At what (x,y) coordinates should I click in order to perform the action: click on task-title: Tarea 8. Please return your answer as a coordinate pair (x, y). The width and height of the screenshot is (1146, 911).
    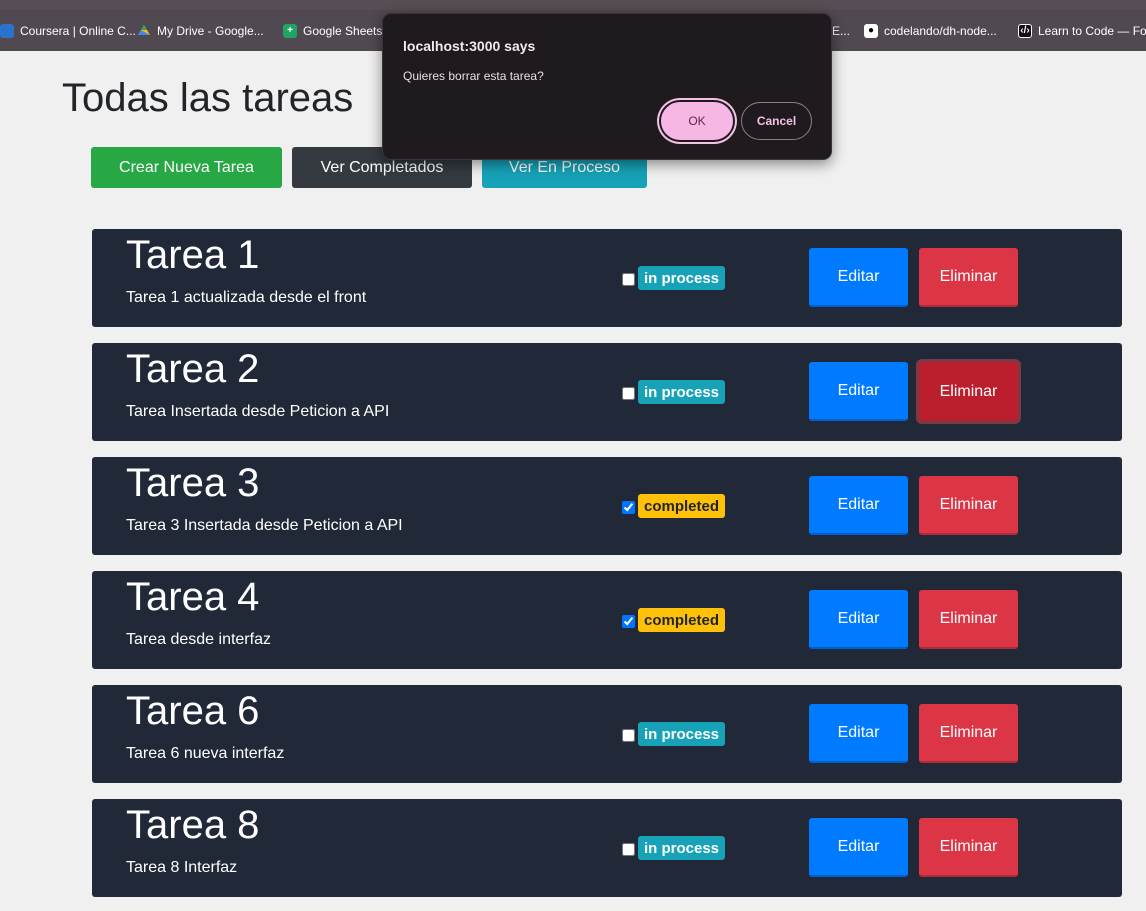
    Looking at the image, I should click on (193, 825).